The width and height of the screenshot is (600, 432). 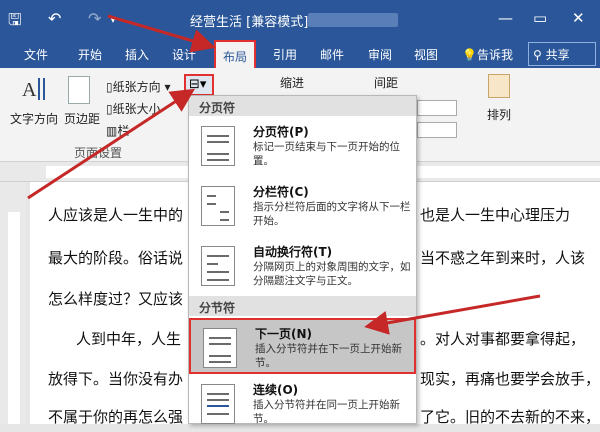 What do you see at coordinates (540, 18) in the screenshot?
I see `restore-button: ▭` at bounding box center [540, 18].